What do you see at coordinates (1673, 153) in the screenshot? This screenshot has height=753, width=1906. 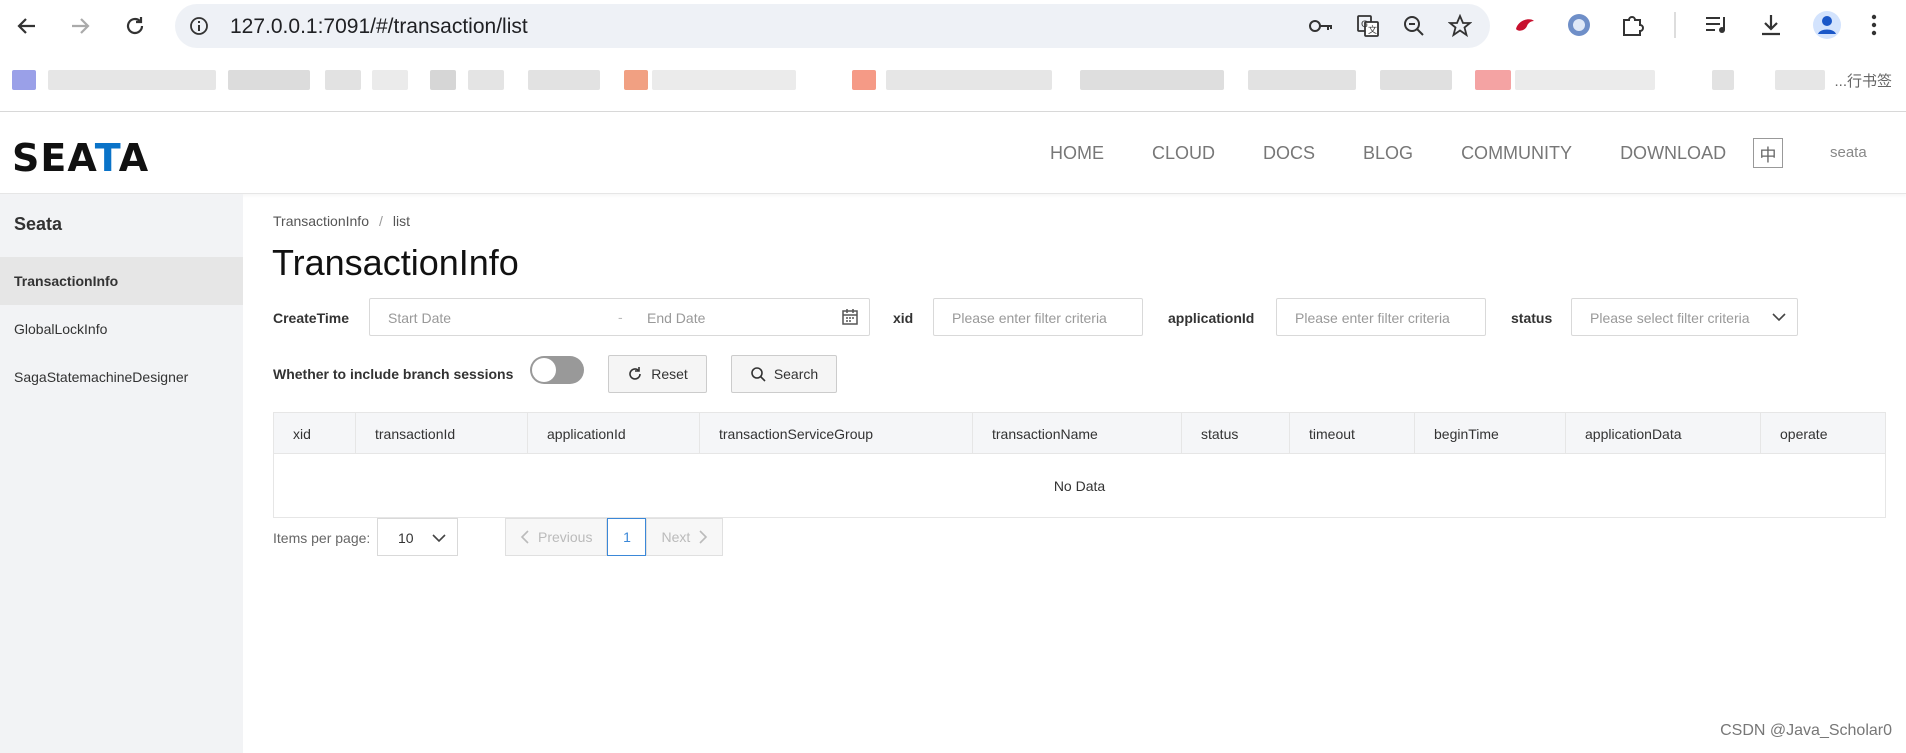 I see `nav-download: DOWNLOAD` at bounding box center [1673, 153].